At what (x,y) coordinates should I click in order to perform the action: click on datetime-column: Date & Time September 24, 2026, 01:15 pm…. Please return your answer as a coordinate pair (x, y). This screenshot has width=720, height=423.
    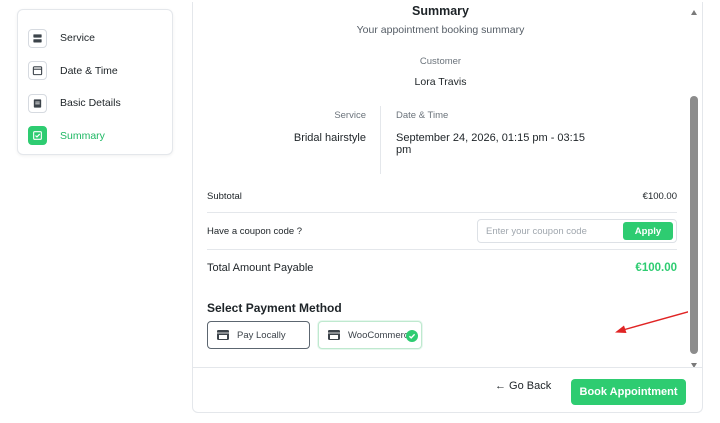
    Looking at the image, I should click on (496, 131).